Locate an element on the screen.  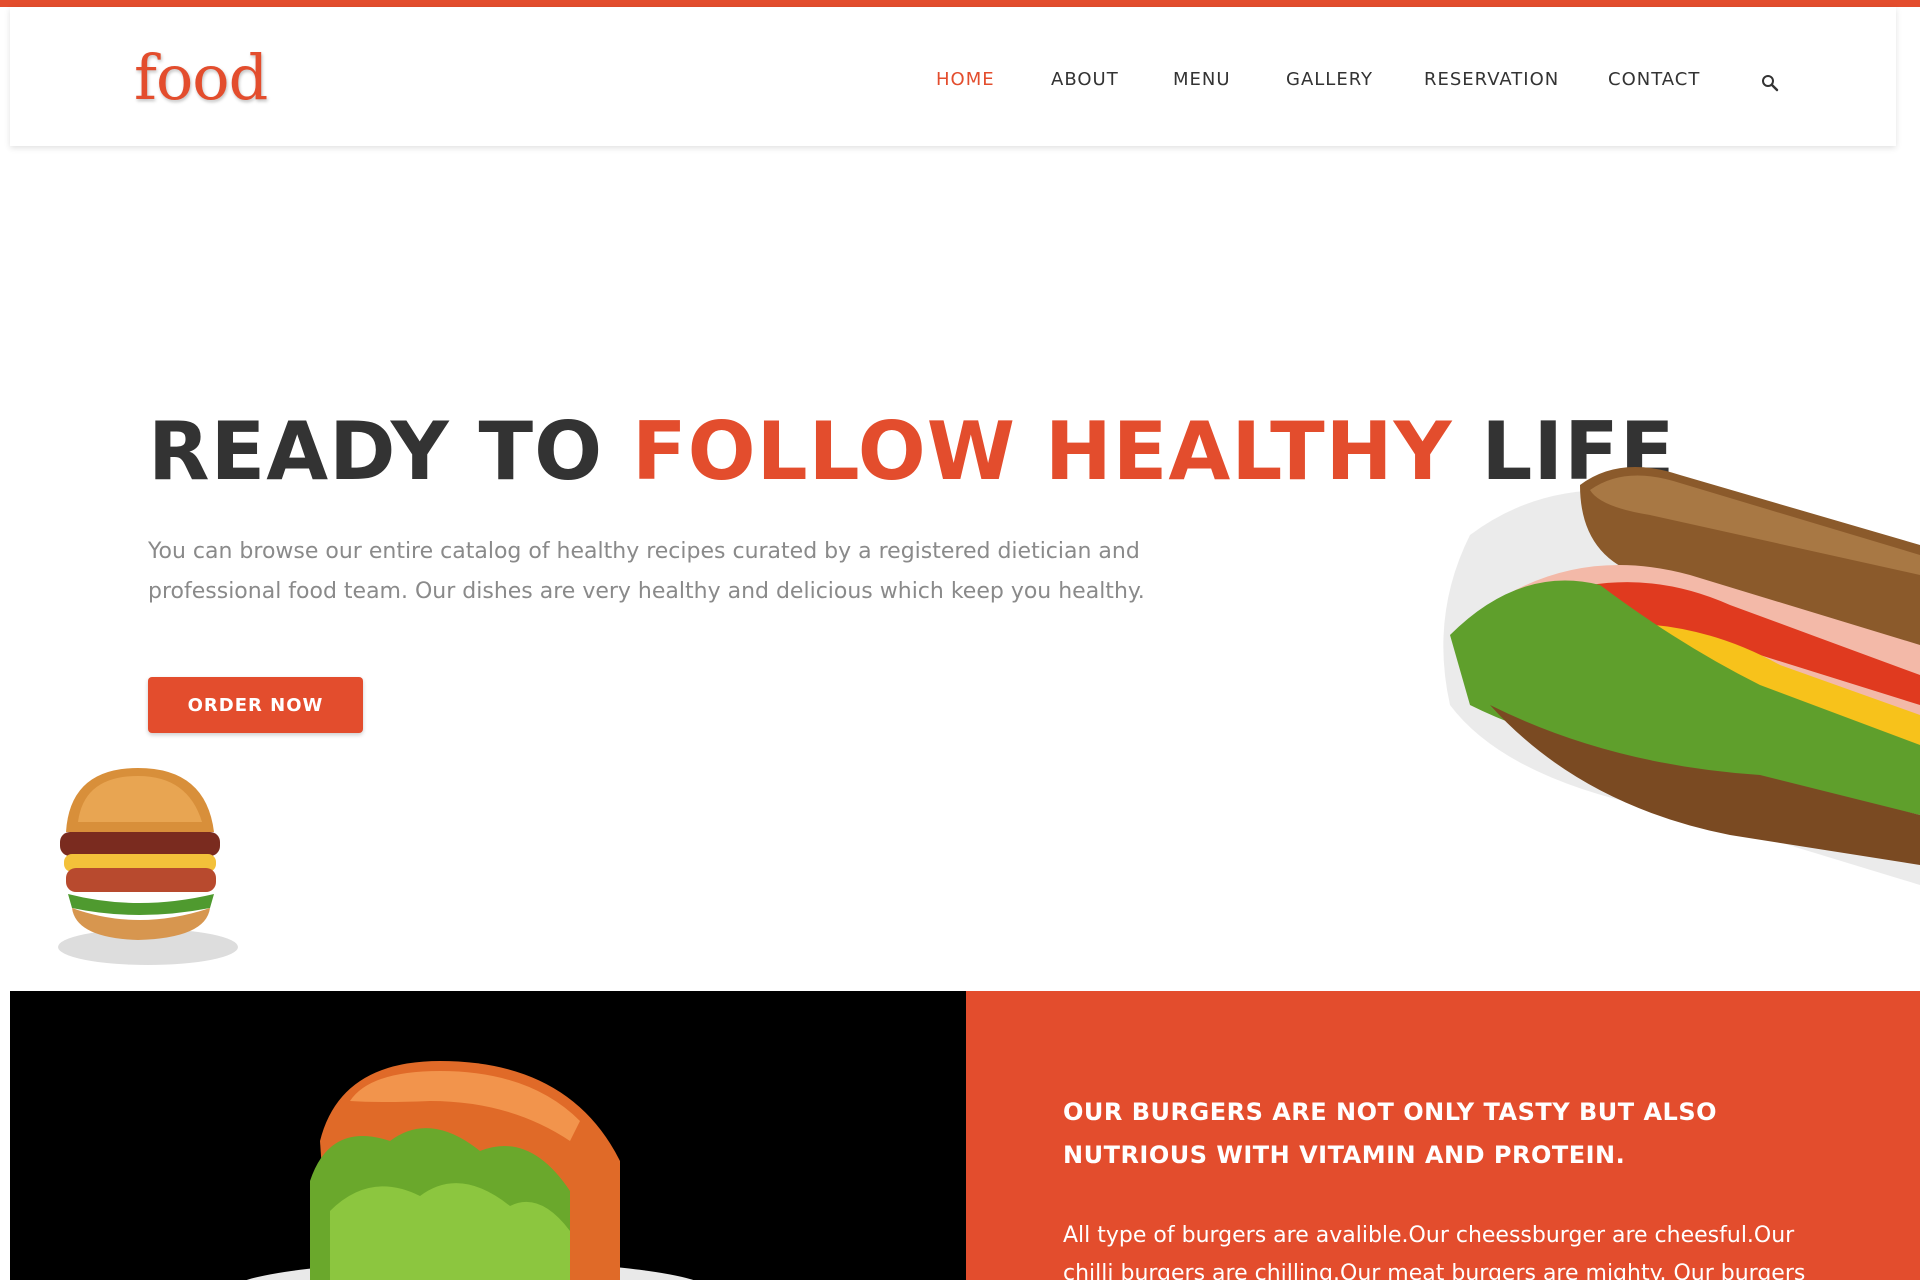
hero-title-part1: READY TO is located at coordinates (390, 451).